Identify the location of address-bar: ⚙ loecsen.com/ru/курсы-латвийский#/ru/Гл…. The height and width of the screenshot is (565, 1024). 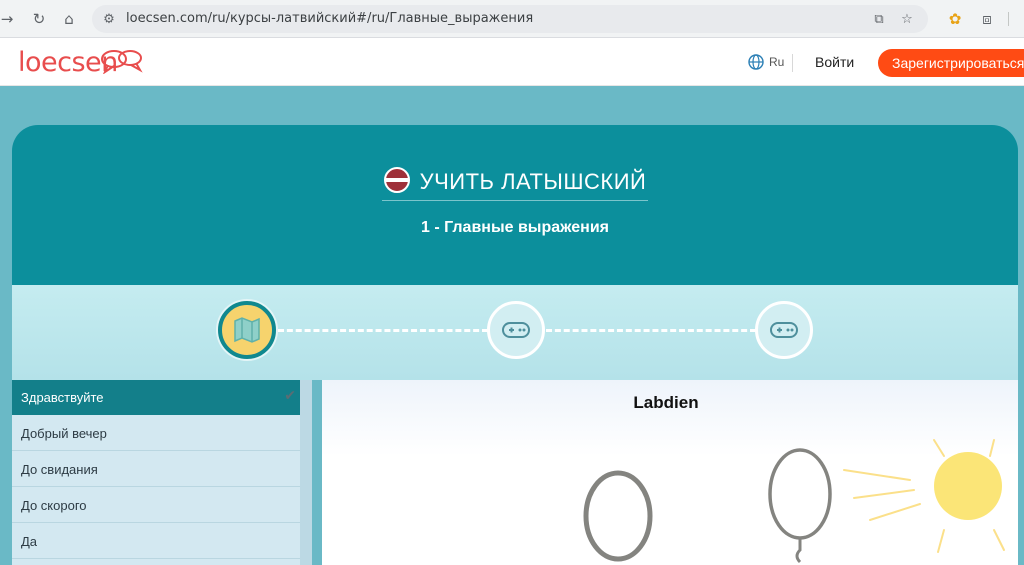
(510, 19).